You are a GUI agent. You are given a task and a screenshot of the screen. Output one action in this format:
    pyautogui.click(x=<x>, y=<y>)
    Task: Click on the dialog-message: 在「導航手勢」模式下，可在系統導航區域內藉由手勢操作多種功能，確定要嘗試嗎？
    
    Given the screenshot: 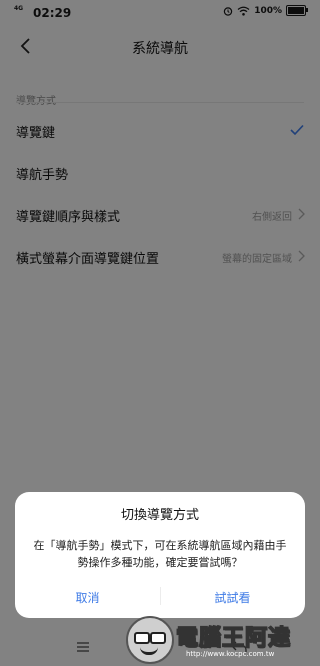 What is the action you would take?
    pyautogui.click(x=160, y=554)
    